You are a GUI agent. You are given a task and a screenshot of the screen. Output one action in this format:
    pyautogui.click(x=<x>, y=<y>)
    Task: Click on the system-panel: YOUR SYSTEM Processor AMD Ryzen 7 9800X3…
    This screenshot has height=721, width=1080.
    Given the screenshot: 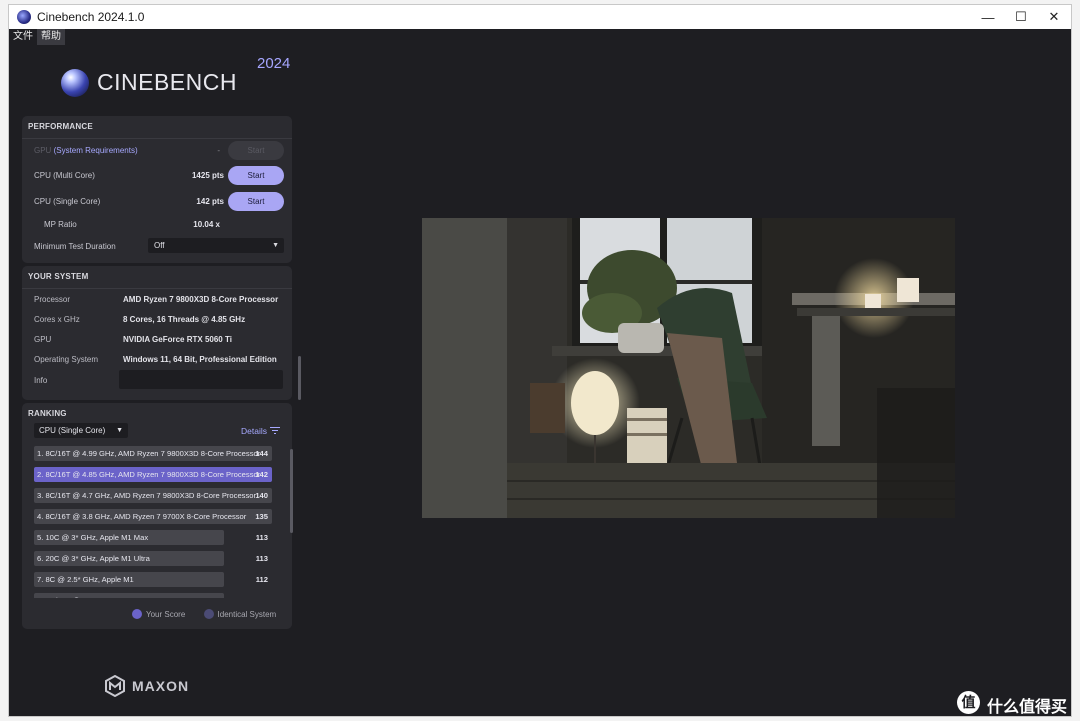 What is the action you would take?
    pyautogui.click(x=161, y=333)
    